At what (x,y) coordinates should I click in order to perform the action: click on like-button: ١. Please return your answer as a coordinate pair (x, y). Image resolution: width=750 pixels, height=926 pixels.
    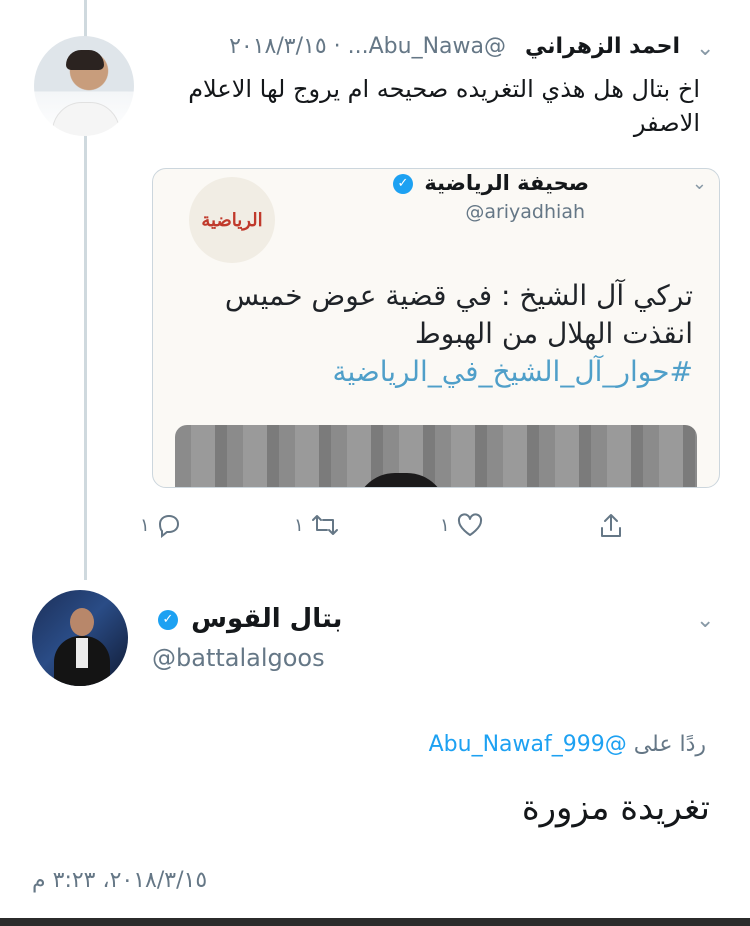
    Looking at the image, I should click on (462, 525).